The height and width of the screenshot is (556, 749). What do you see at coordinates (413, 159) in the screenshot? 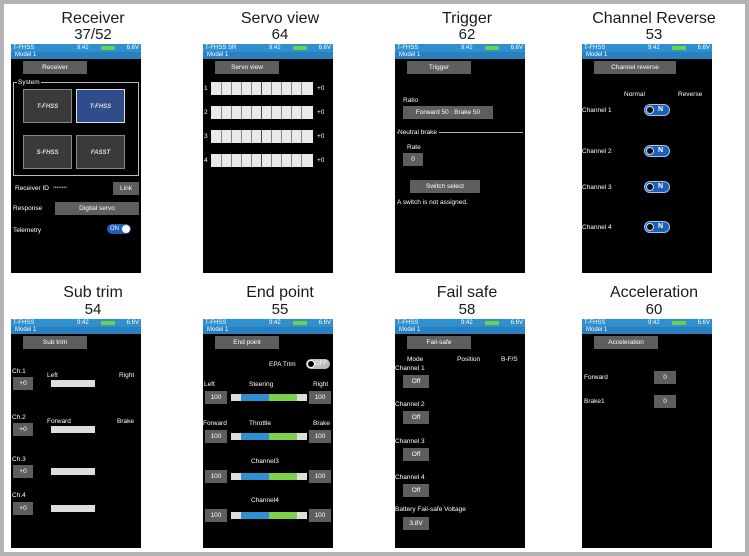
I see `rate-value: 0` at bounding box center [413, 159].